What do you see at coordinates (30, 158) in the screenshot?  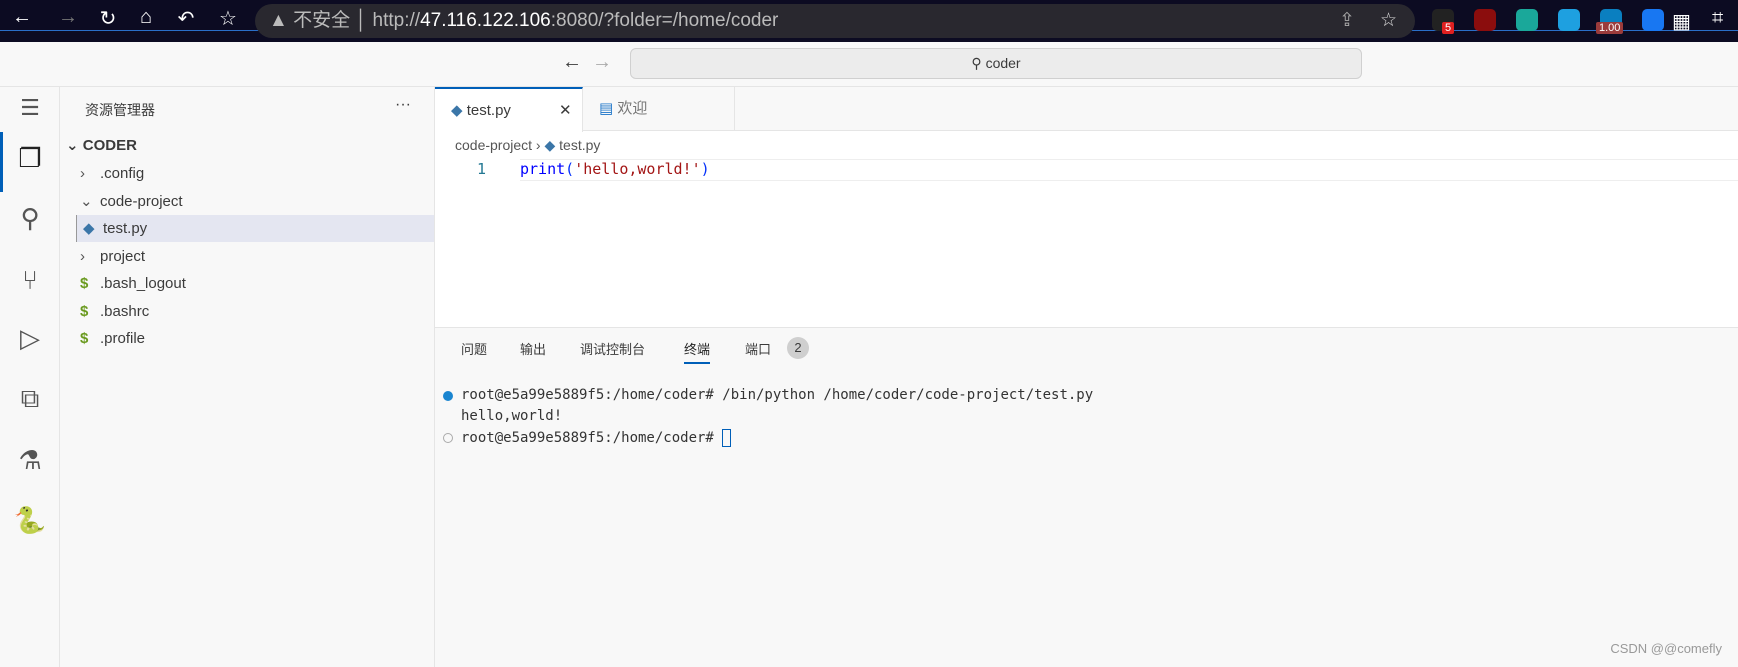 I see `explorer-icon: ❐` at bounding box center [30, 158].